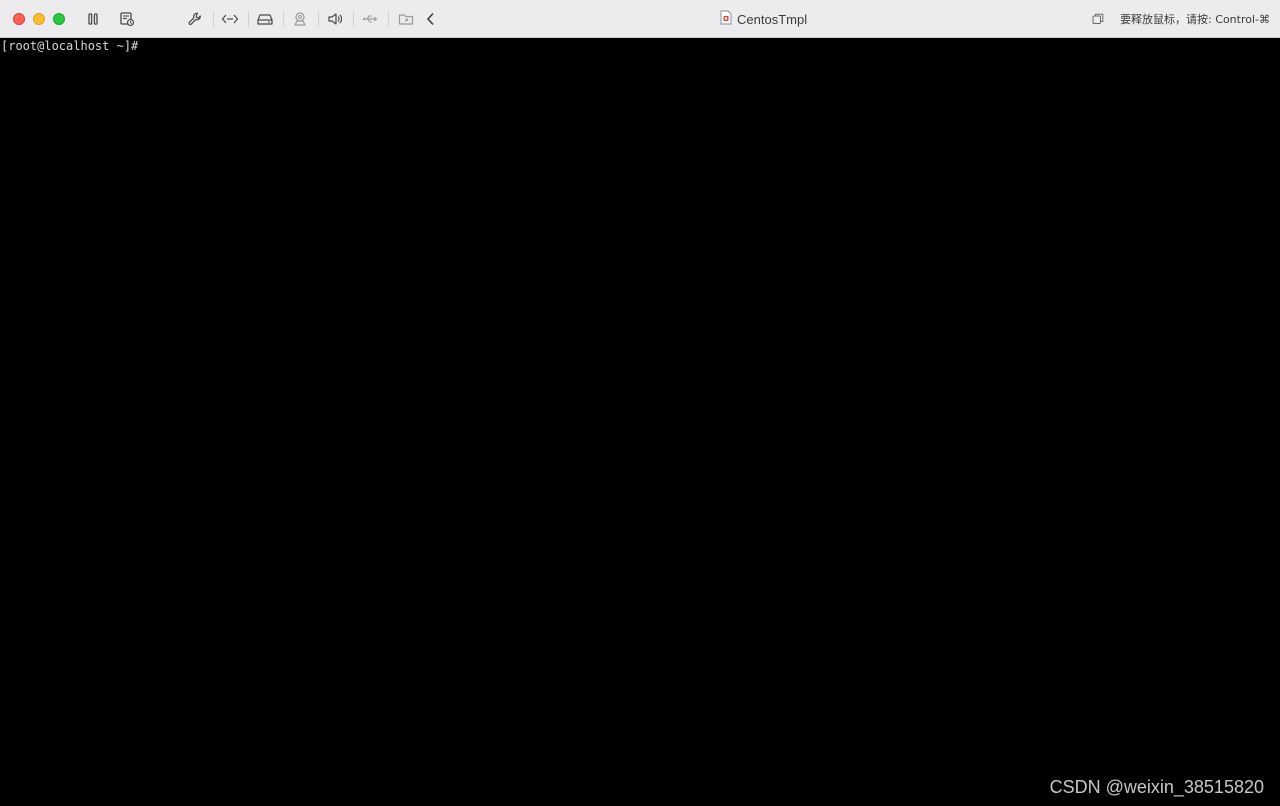 The height and width of the screenshot is (806, 1280). What do you see at coordinates (1195, 19) in the screenshot?
I see `release-mouse-hint-text: 要释放鼠标，请按: Control-⌘` at bounding box center [1195, 19].